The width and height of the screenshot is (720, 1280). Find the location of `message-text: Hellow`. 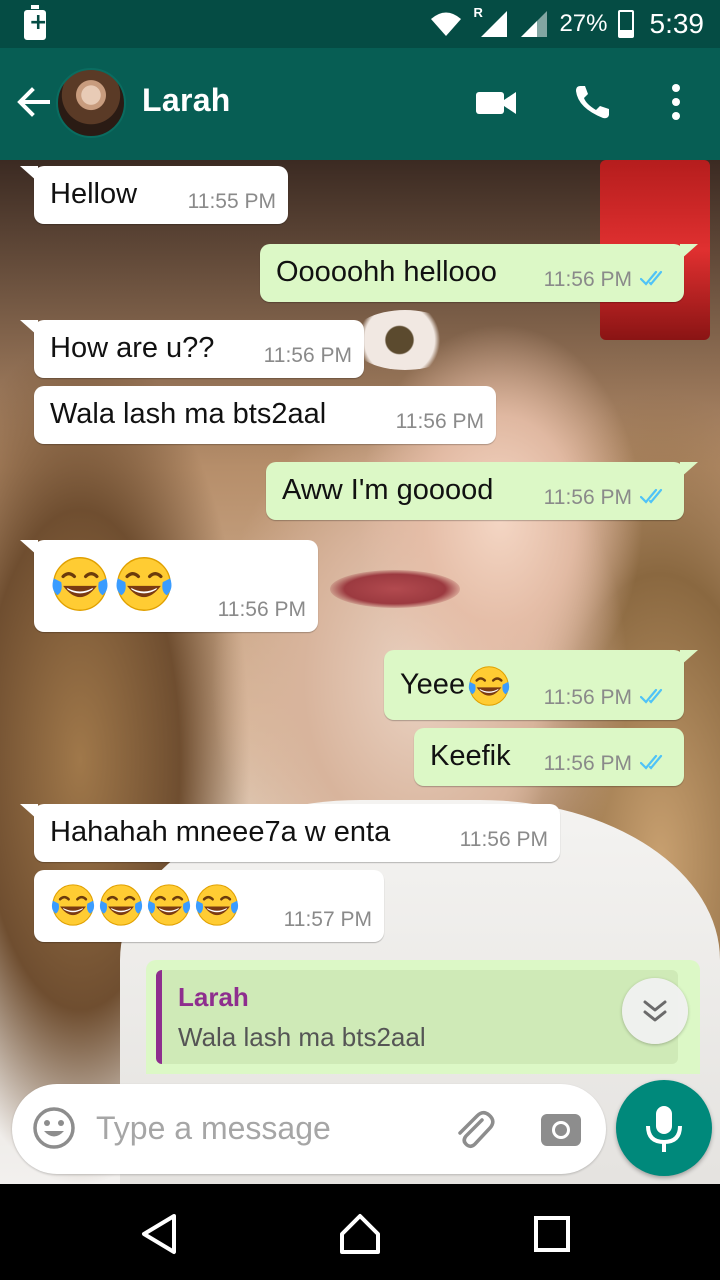

message-text: Hellow is located at coordinates (94, 194).